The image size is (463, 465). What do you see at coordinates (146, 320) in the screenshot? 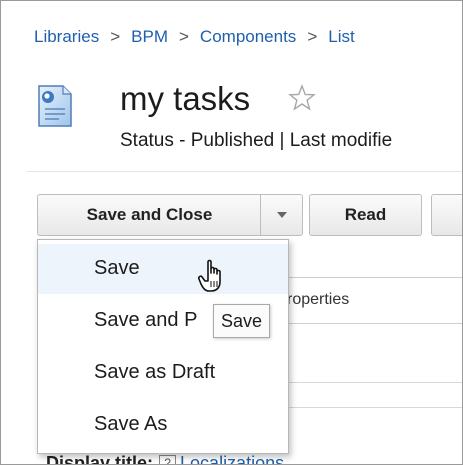
I see `menu-item-label: Save and P` at bounding box center [146, 320].